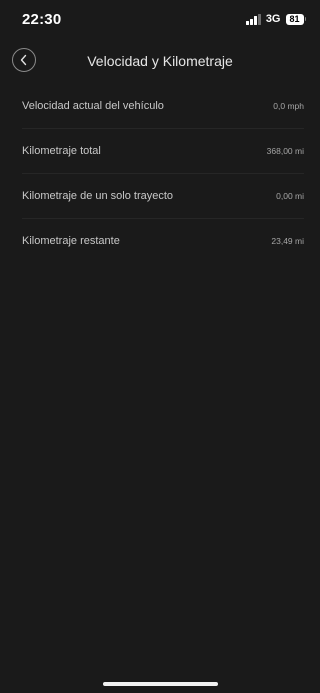 This screenshot has width=320, height=693. I want to click on item-value: 0,00 mi, so click(290, 196).